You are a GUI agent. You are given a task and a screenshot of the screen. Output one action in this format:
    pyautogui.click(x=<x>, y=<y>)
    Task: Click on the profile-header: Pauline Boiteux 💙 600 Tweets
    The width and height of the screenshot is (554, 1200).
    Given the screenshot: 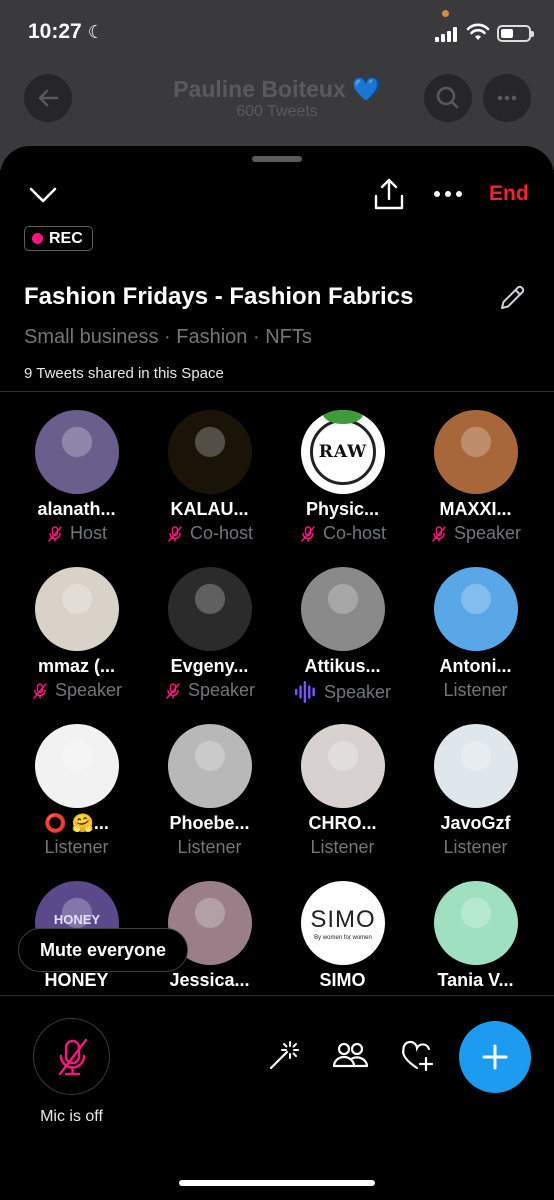 What is the action you would take?
    pyautogui.click(x=277, y=100)
    